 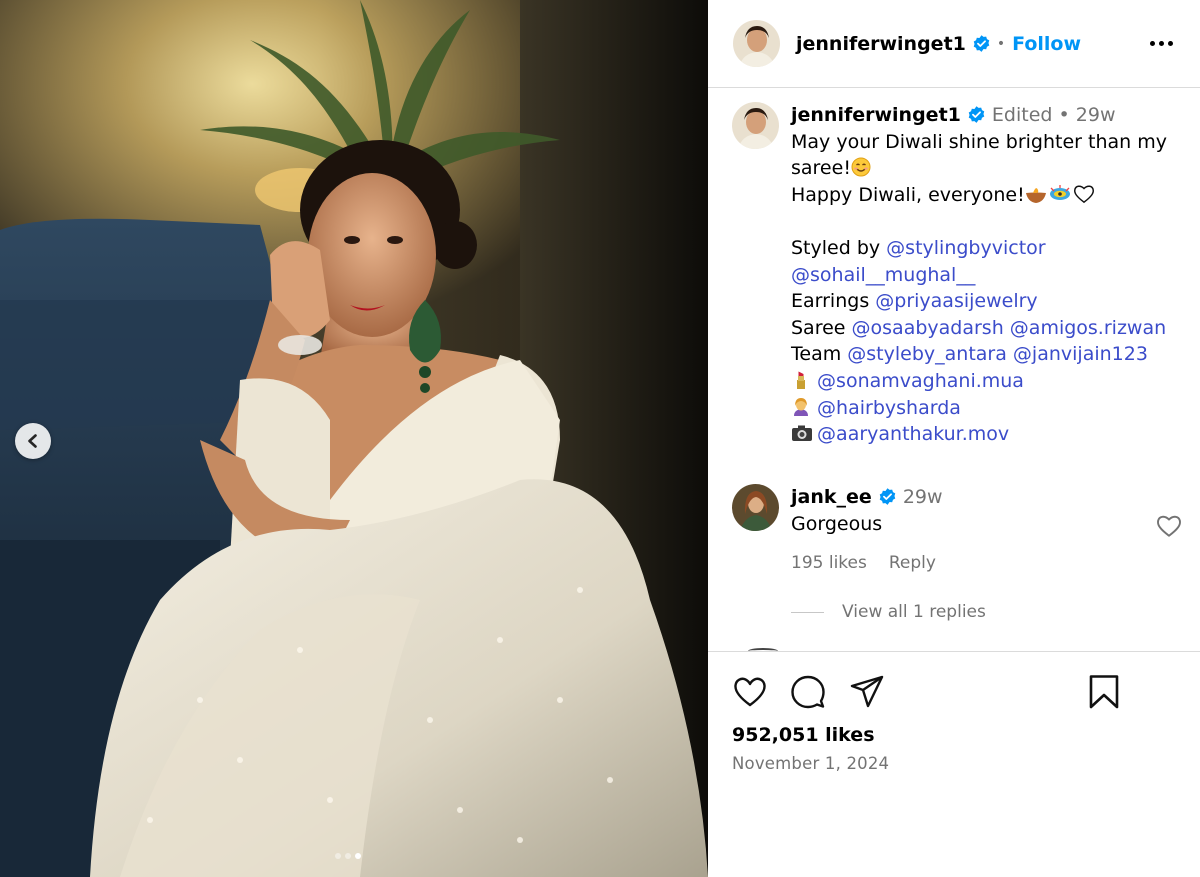 What do you see at coordinates (358, 856) in the screenshot?
I see `carousel-dot-active` at bounding box center [358, 856].